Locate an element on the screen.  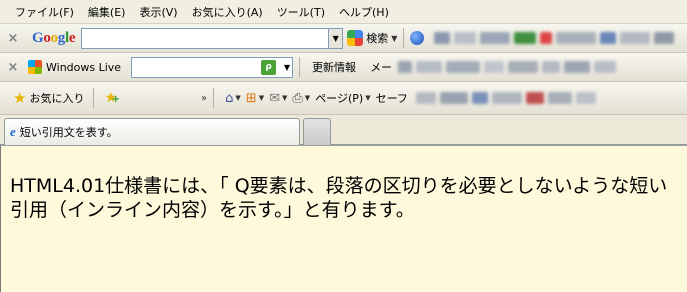
google-logo: Google is located at coordinates (54, 37).